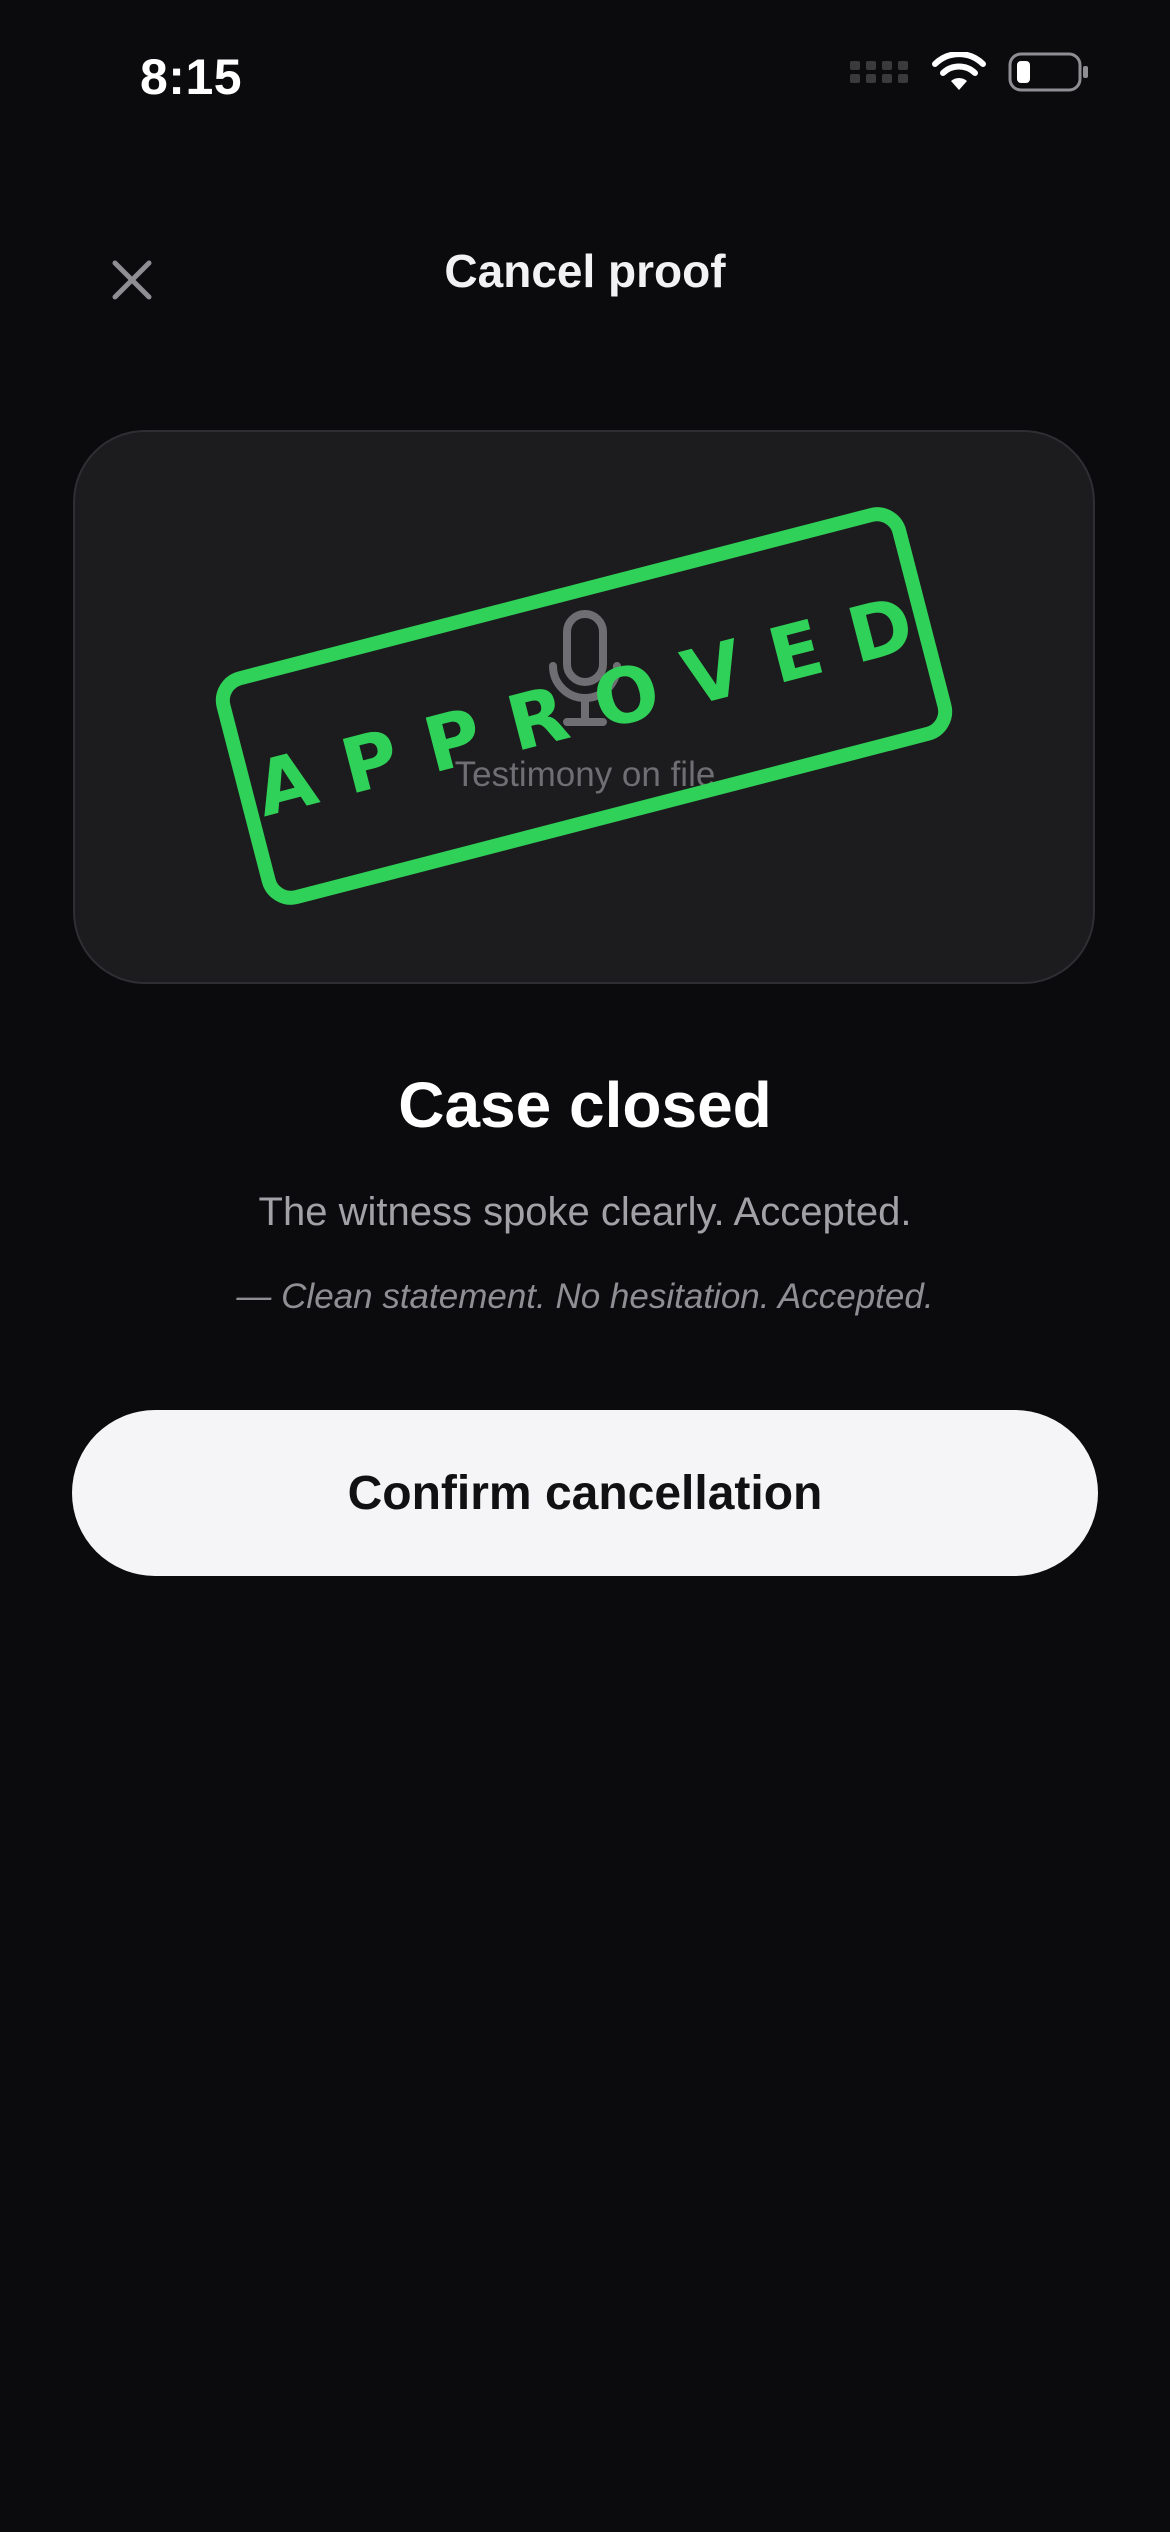  What do you see at coordinates (1048, 72) in the screenshot?
I see `battery-icon` at bounding box center [1048, 72].